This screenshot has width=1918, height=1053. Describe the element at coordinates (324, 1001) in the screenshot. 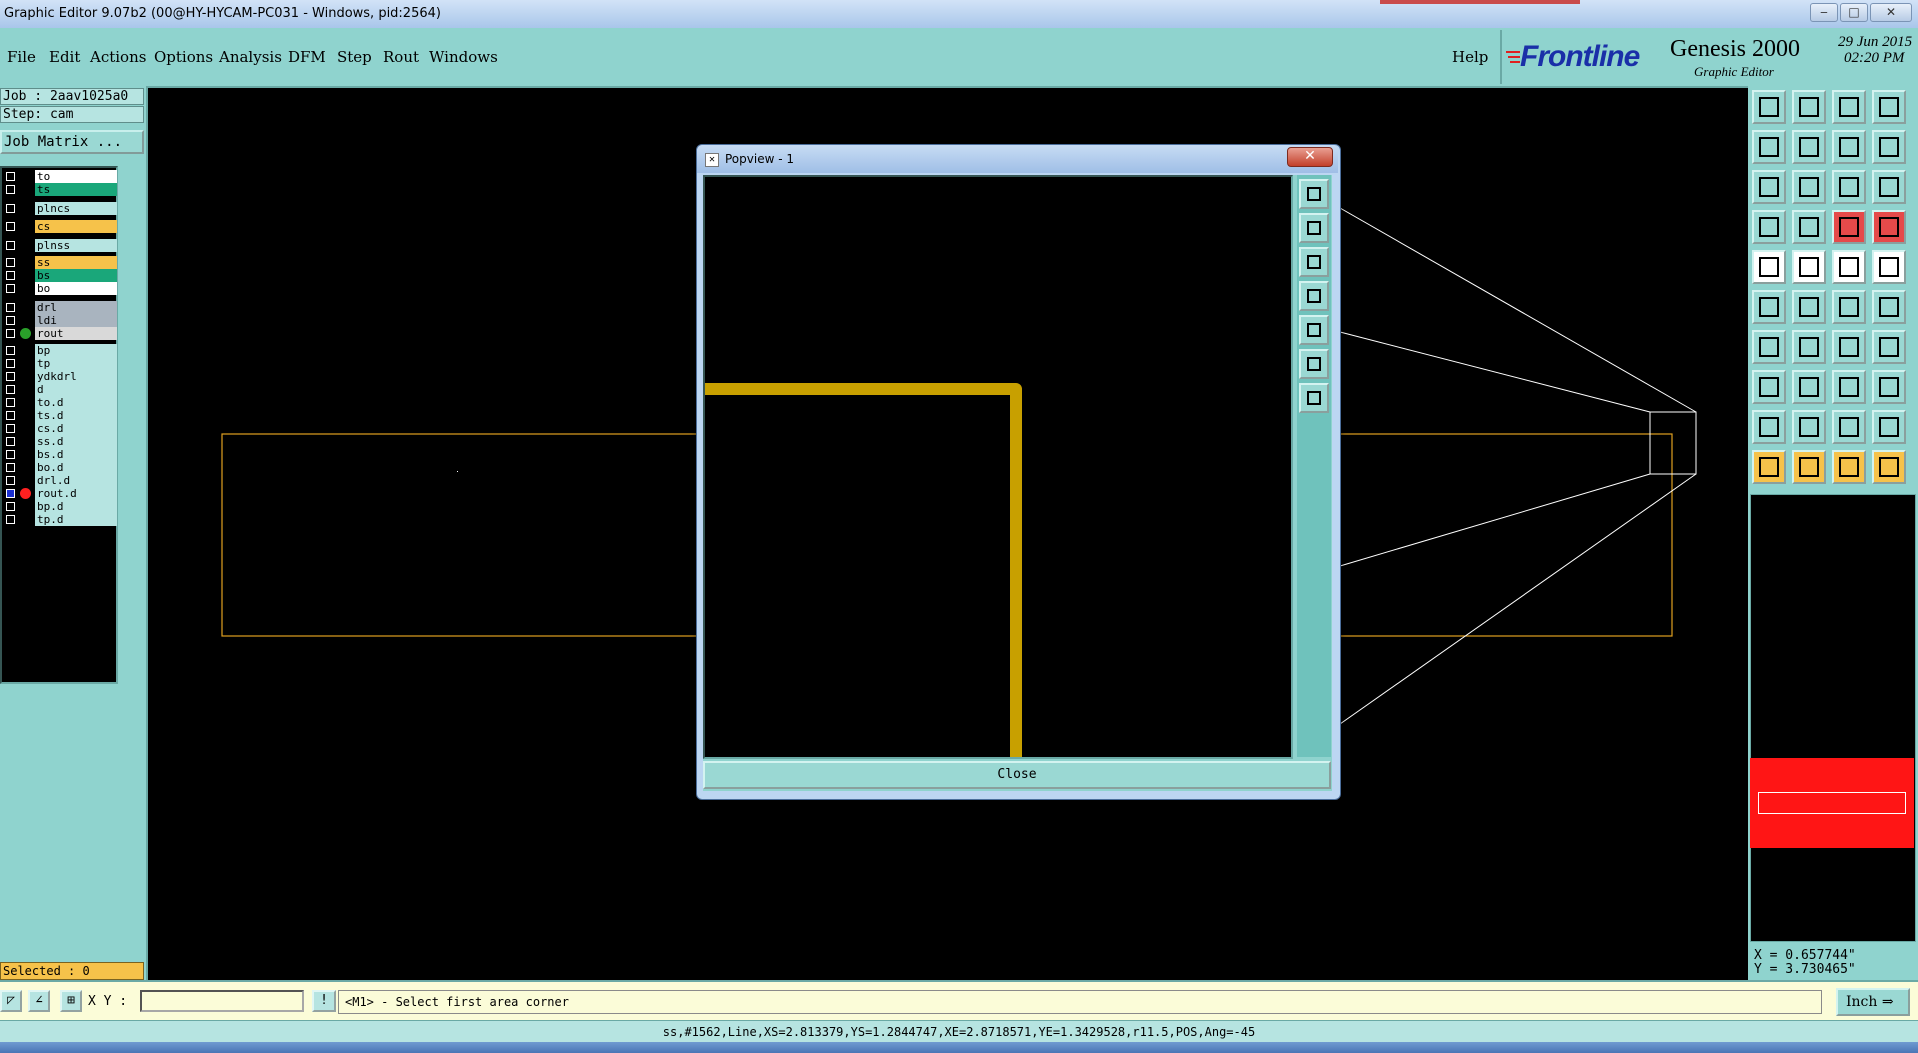

I see `prompt-icon: !` at that location.